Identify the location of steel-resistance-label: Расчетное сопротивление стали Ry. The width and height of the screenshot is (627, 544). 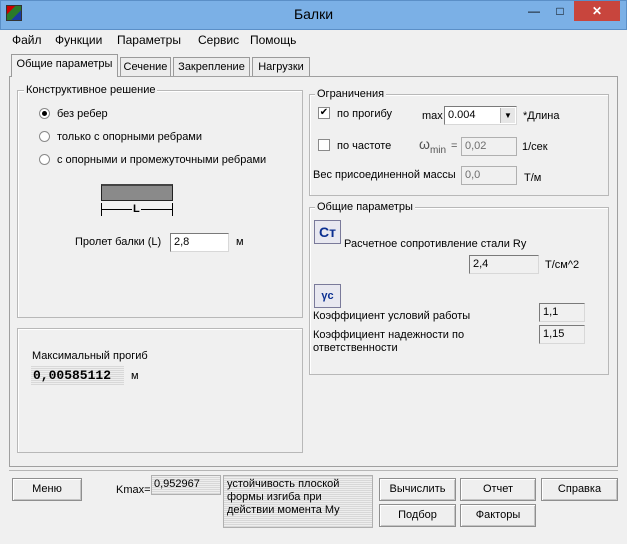
(435, 244).